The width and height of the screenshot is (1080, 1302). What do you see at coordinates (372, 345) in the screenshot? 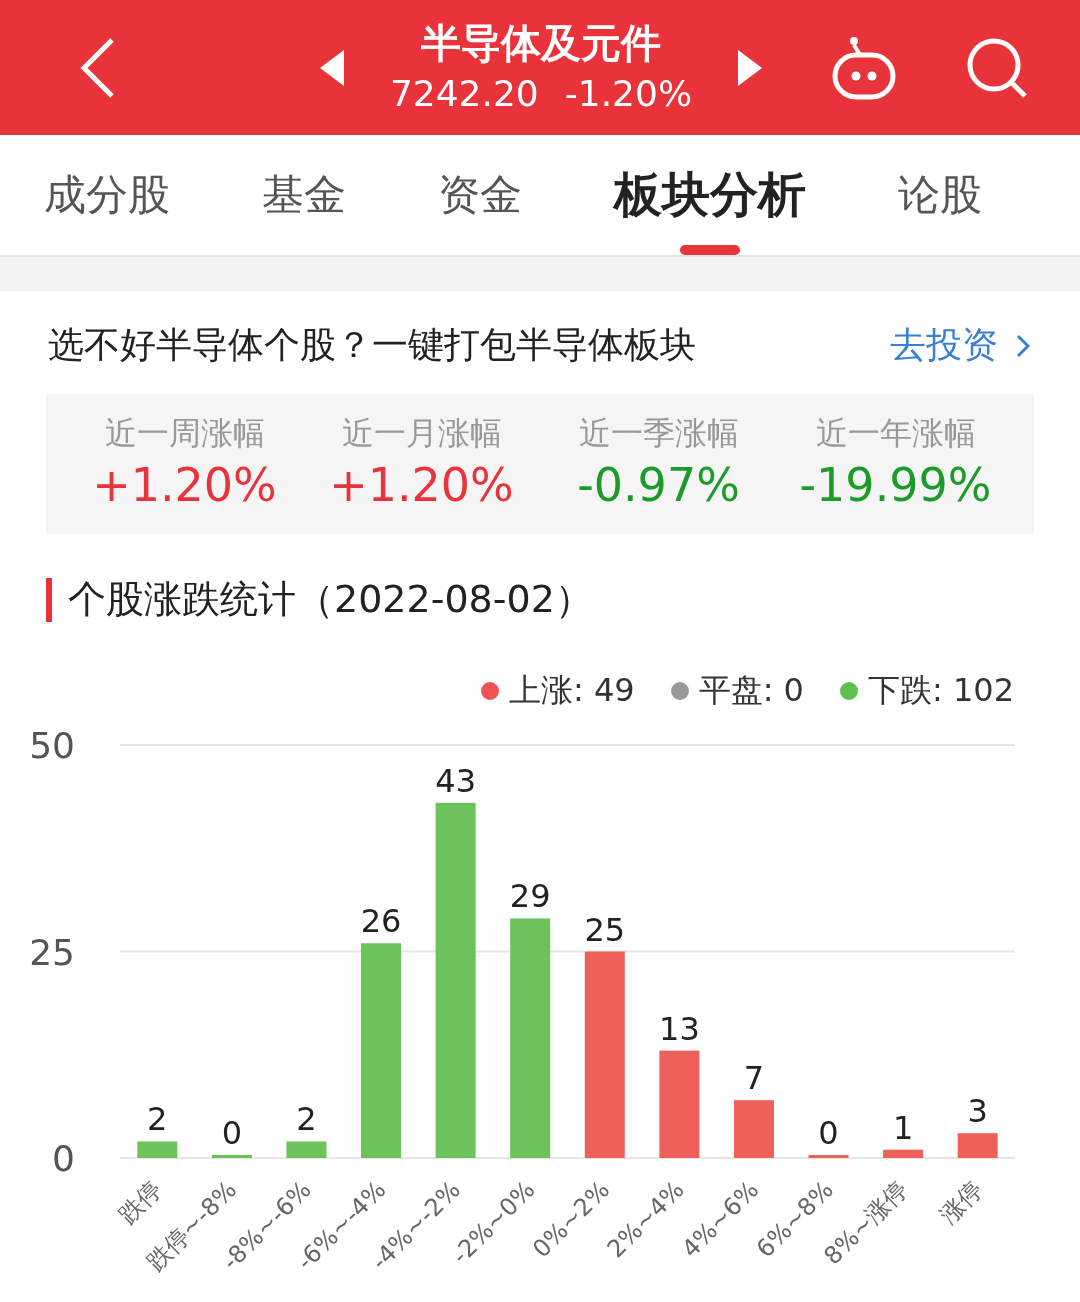
I see `promo-text: 选不好半导体个股？一键打包半导体板块` at bounding box center [372, 345].